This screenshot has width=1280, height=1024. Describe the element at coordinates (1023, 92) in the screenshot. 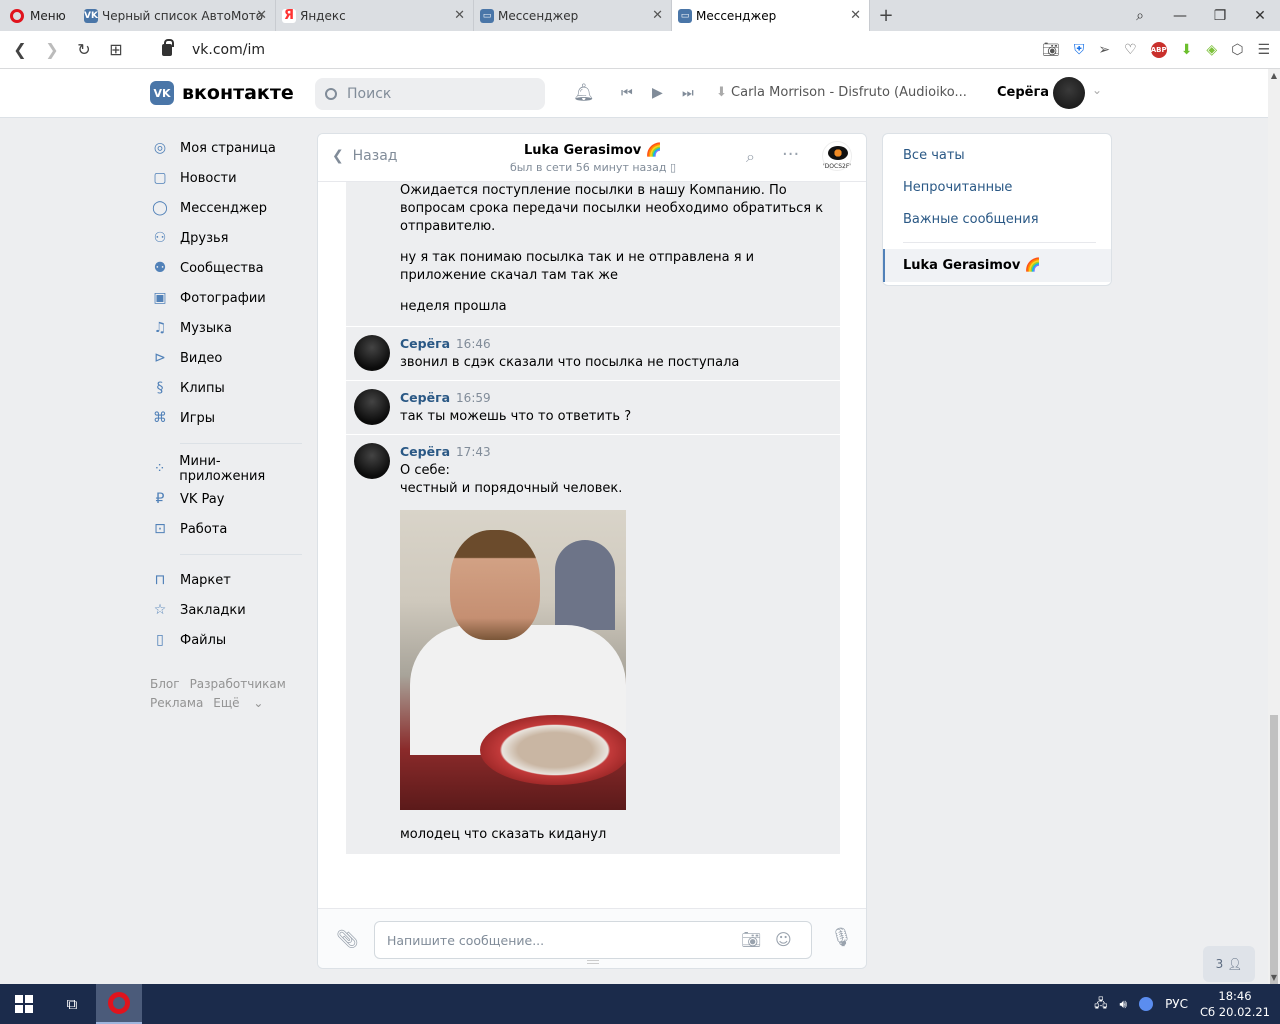

I see `header-user-name: Серёга` at that location.